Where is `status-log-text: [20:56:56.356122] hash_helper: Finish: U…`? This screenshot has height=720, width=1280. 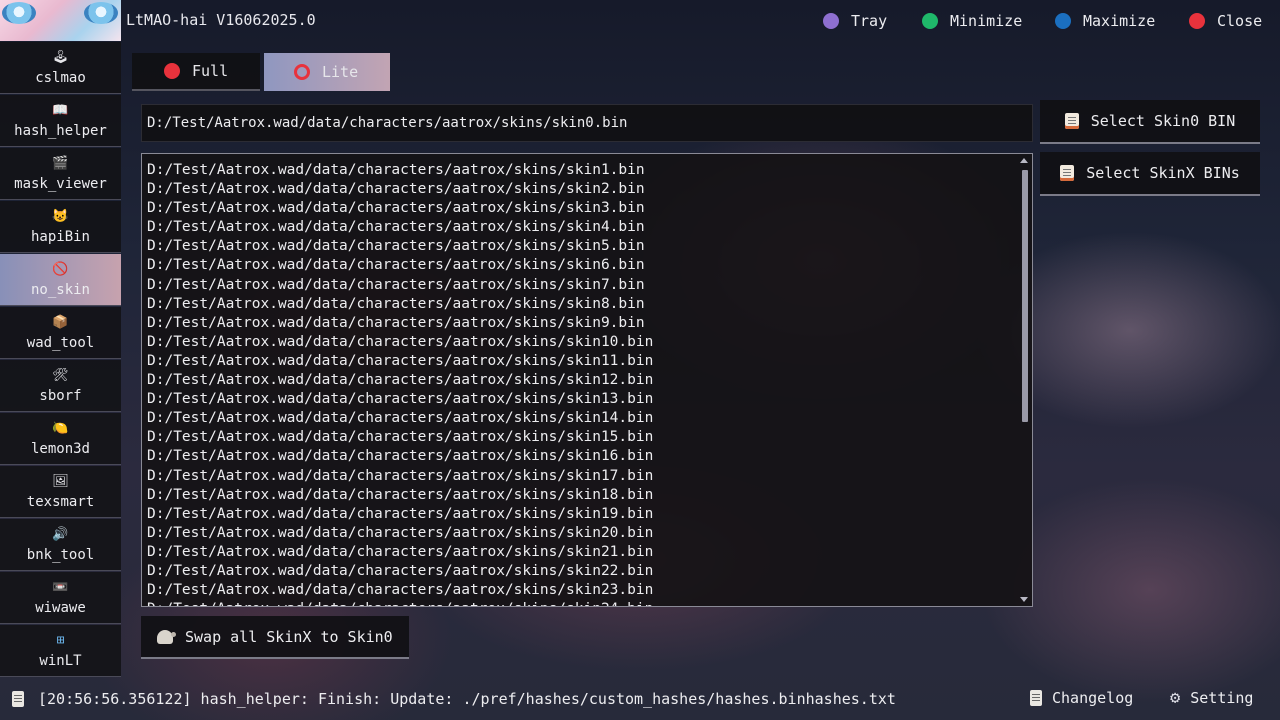 status-log-text: [20:56:56.356122] hash_helper: Finish: U… is located at coordinates (467, 699).